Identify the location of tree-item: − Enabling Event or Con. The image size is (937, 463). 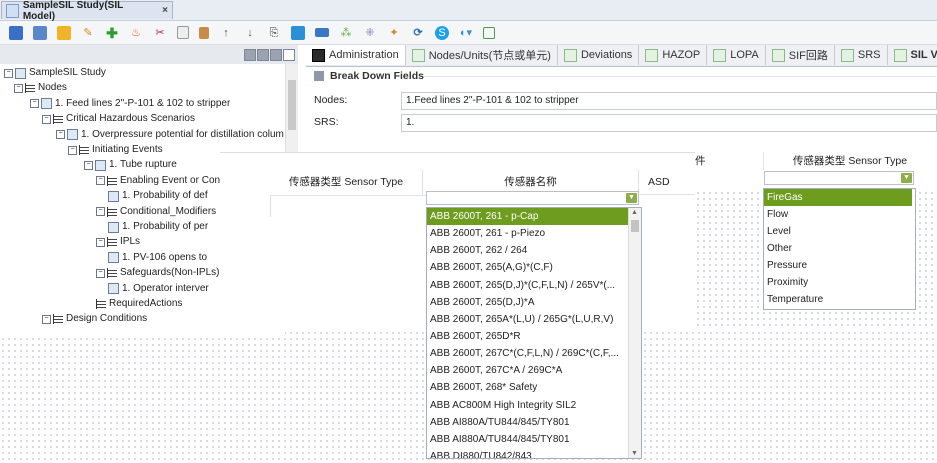
(158, 181).